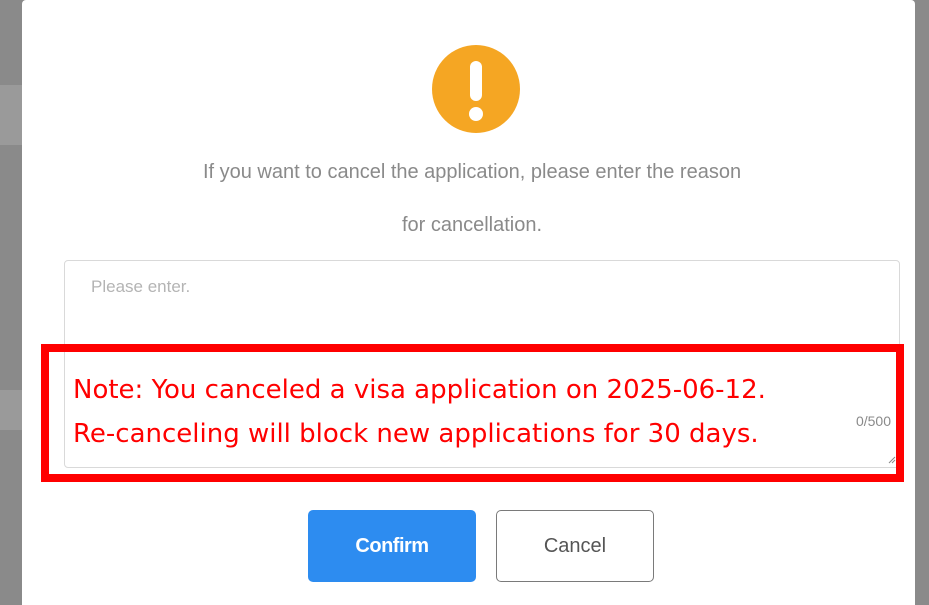  Describe the element at coordinates (392, 546) in the screenshot. I see `confirm-button: Confirm` at that location.